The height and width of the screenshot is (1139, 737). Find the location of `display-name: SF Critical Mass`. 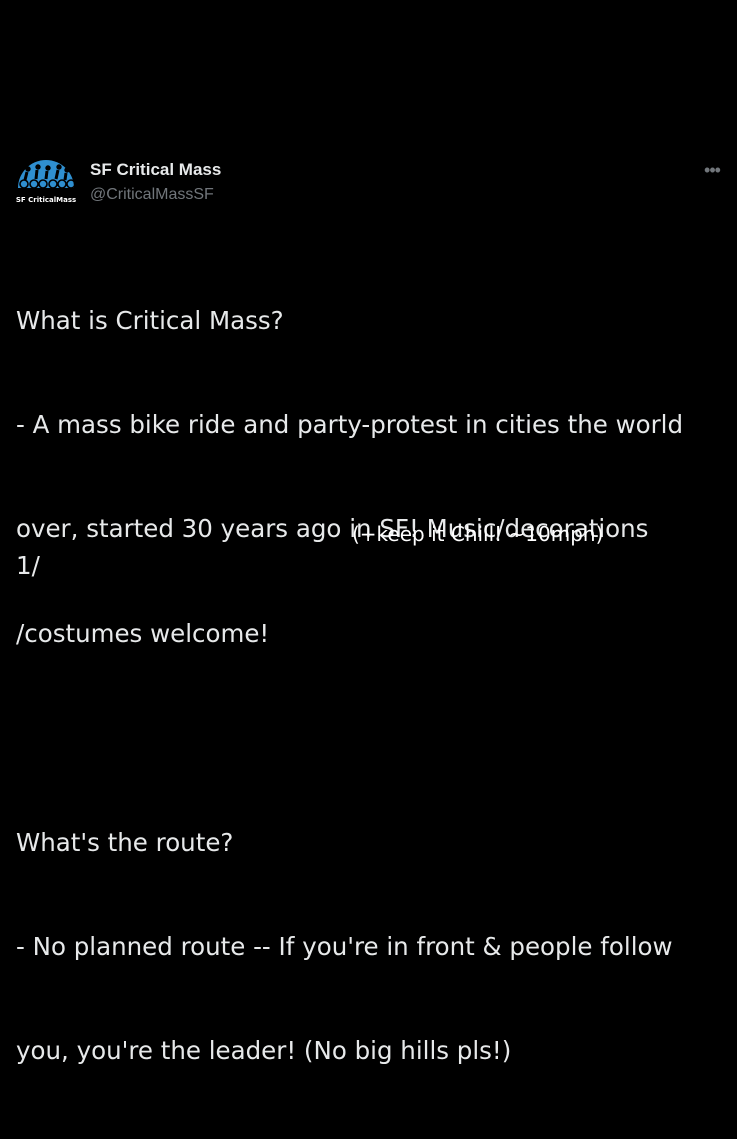

display-name: SF Critical Mass is located at coordinates (155, 170).